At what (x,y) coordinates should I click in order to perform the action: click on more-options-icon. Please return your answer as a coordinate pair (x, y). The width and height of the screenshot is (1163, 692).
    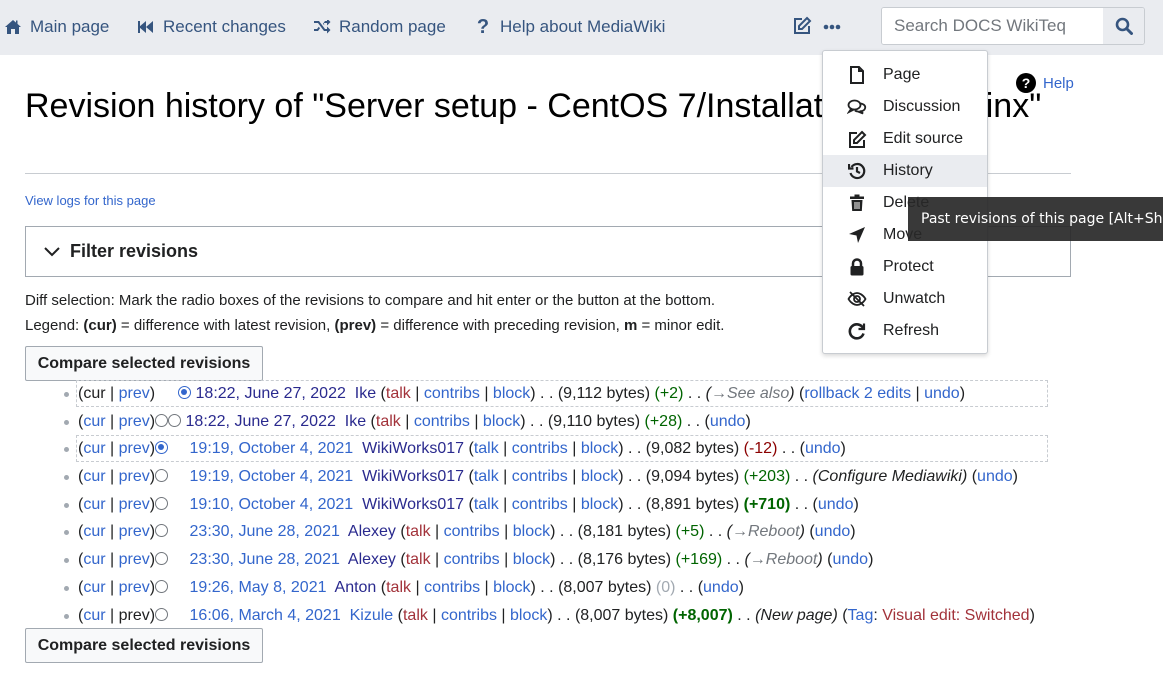
    Looking at the image, I should click on (832, 28).